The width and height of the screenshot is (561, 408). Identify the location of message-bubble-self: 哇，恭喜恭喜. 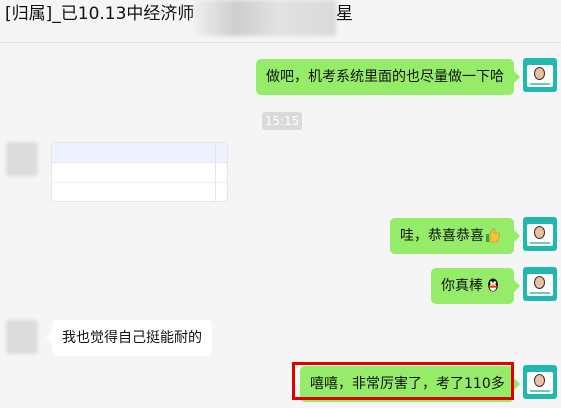
(455, 236).